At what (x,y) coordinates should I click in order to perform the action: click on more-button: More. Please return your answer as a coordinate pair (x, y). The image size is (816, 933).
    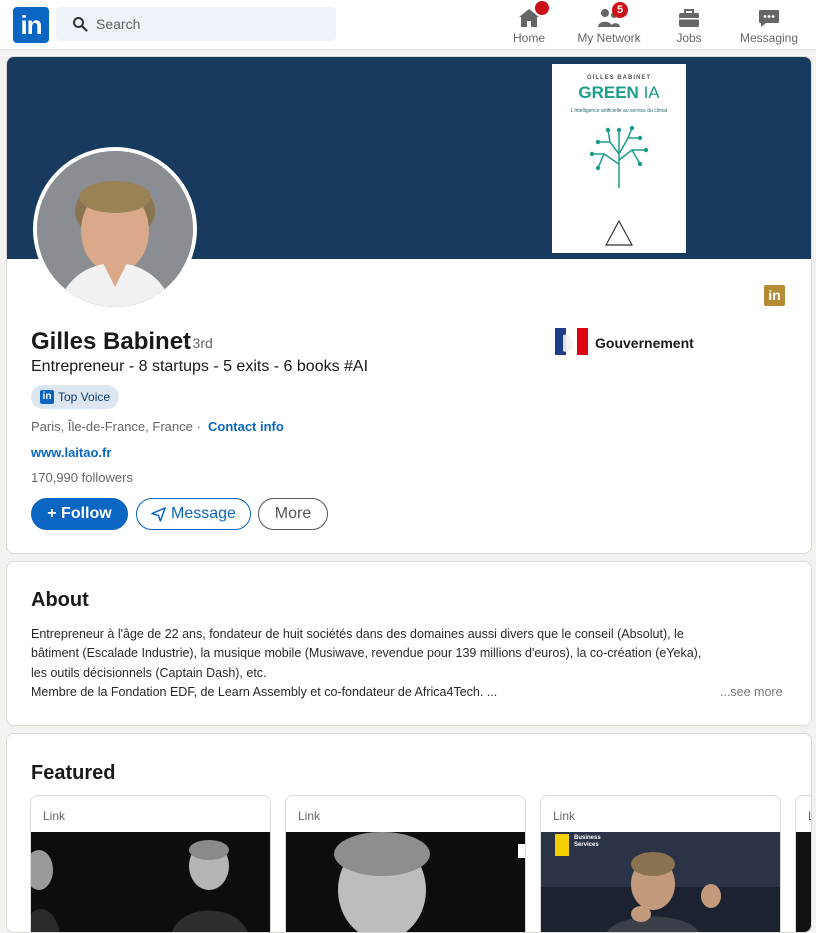
    Looking at the image, I should click on (293, 514).